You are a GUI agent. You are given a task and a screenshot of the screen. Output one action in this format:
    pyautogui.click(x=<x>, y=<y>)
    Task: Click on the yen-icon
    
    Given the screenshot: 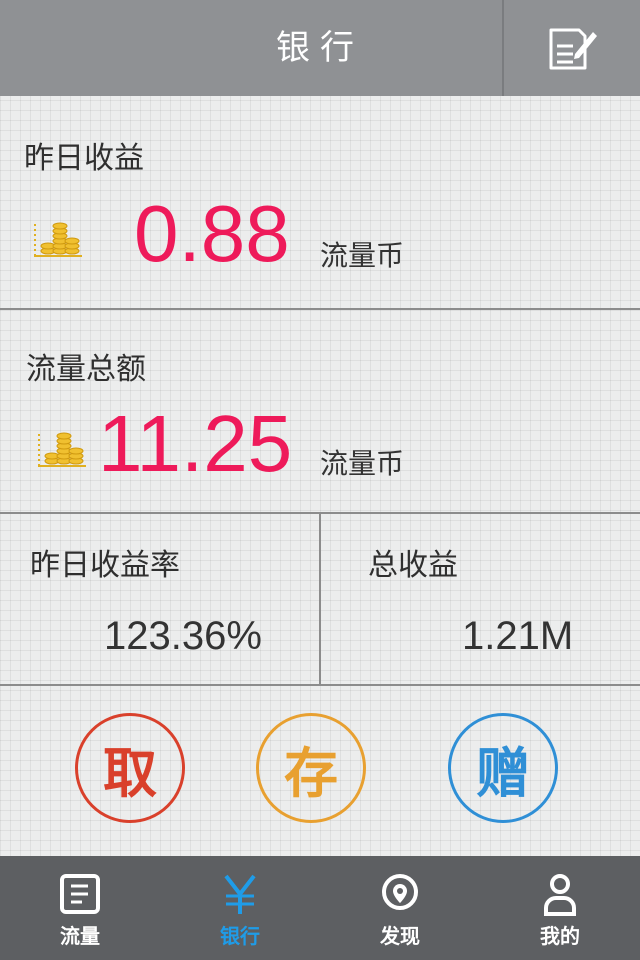 What is the action you would take?
    pyautogui.click(x=240, y=894)
    